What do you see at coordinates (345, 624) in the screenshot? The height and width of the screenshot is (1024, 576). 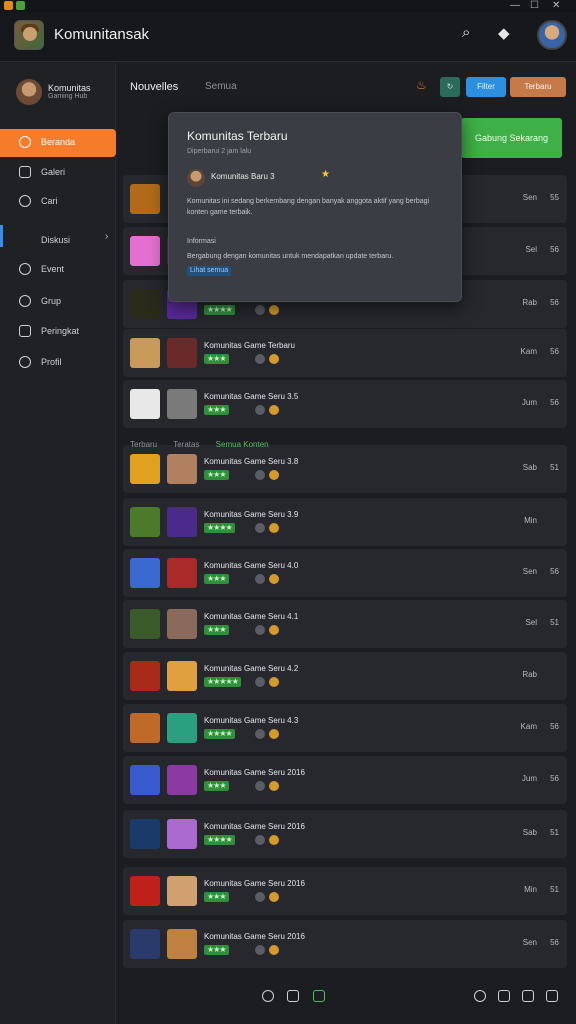 I see `list-item: Komunitas Game Seru 4.1 ★★★ Sel 51` at bounding box center [345, 624].